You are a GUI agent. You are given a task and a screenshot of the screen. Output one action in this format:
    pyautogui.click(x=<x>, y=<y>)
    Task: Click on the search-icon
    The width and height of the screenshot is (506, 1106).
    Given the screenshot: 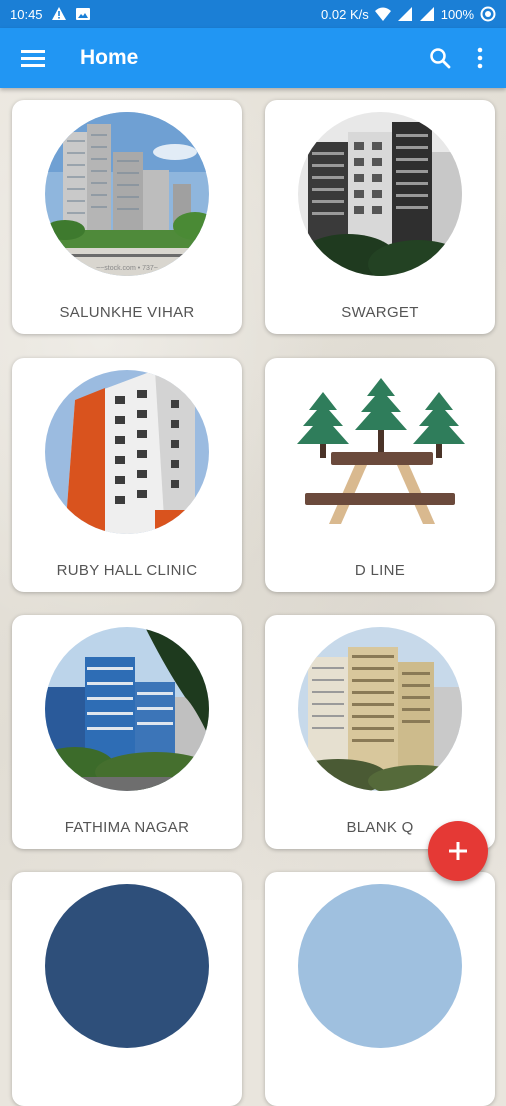 What is the action you would take?
    pyautogui.click(x=440, y=58)
    